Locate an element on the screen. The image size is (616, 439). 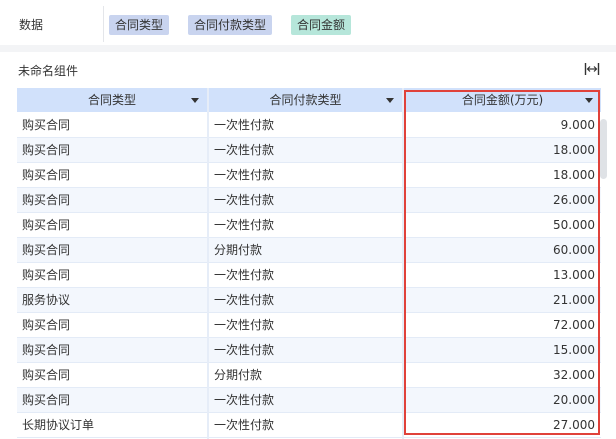
widget-title: 未命名组件 is located at coordinates (48, 71).